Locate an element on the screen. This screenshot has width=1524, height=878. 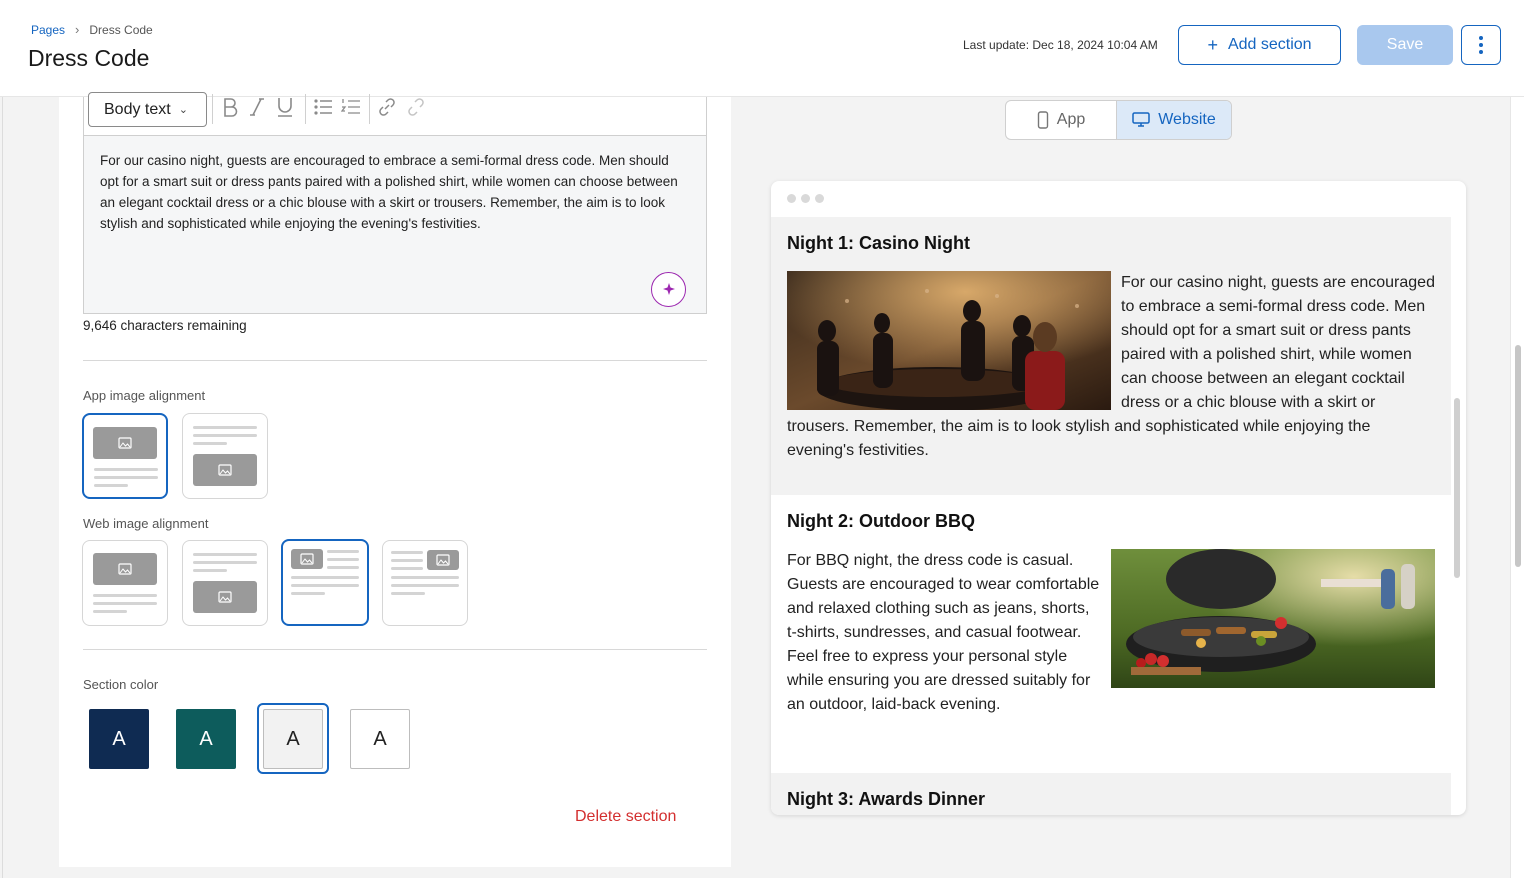
website-toggle-button: Website is located at coordinates (1174, 120).